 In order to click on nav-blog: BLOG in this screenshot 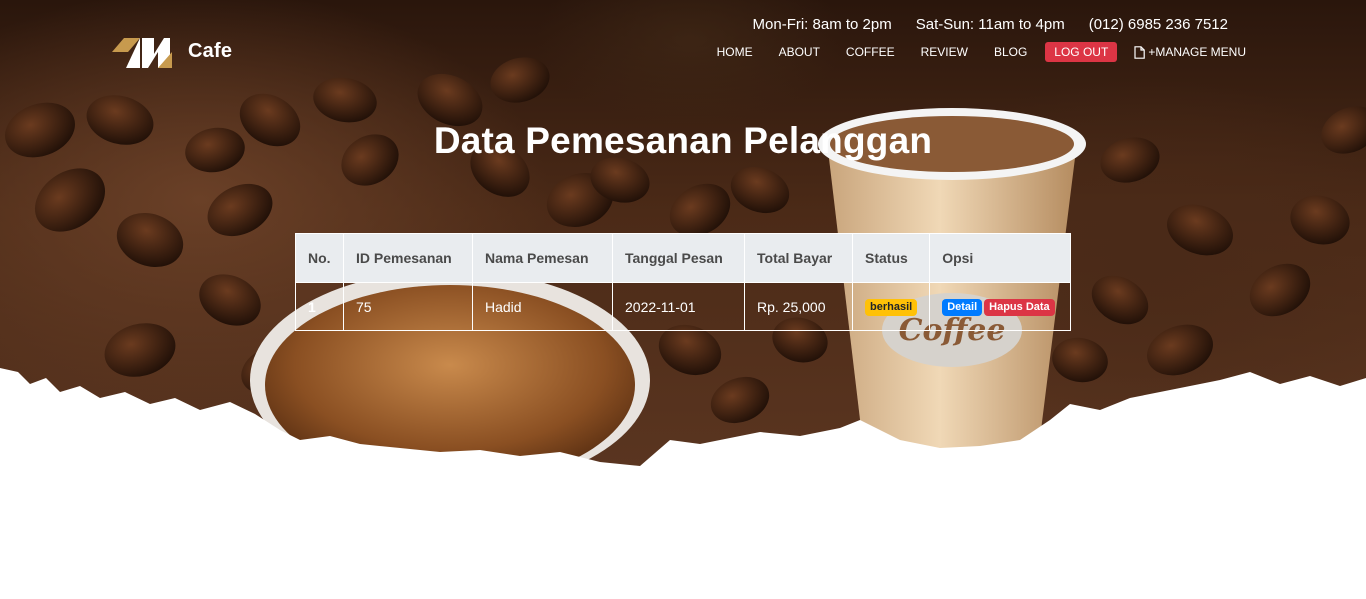, I will do `click(1010, 52)`.